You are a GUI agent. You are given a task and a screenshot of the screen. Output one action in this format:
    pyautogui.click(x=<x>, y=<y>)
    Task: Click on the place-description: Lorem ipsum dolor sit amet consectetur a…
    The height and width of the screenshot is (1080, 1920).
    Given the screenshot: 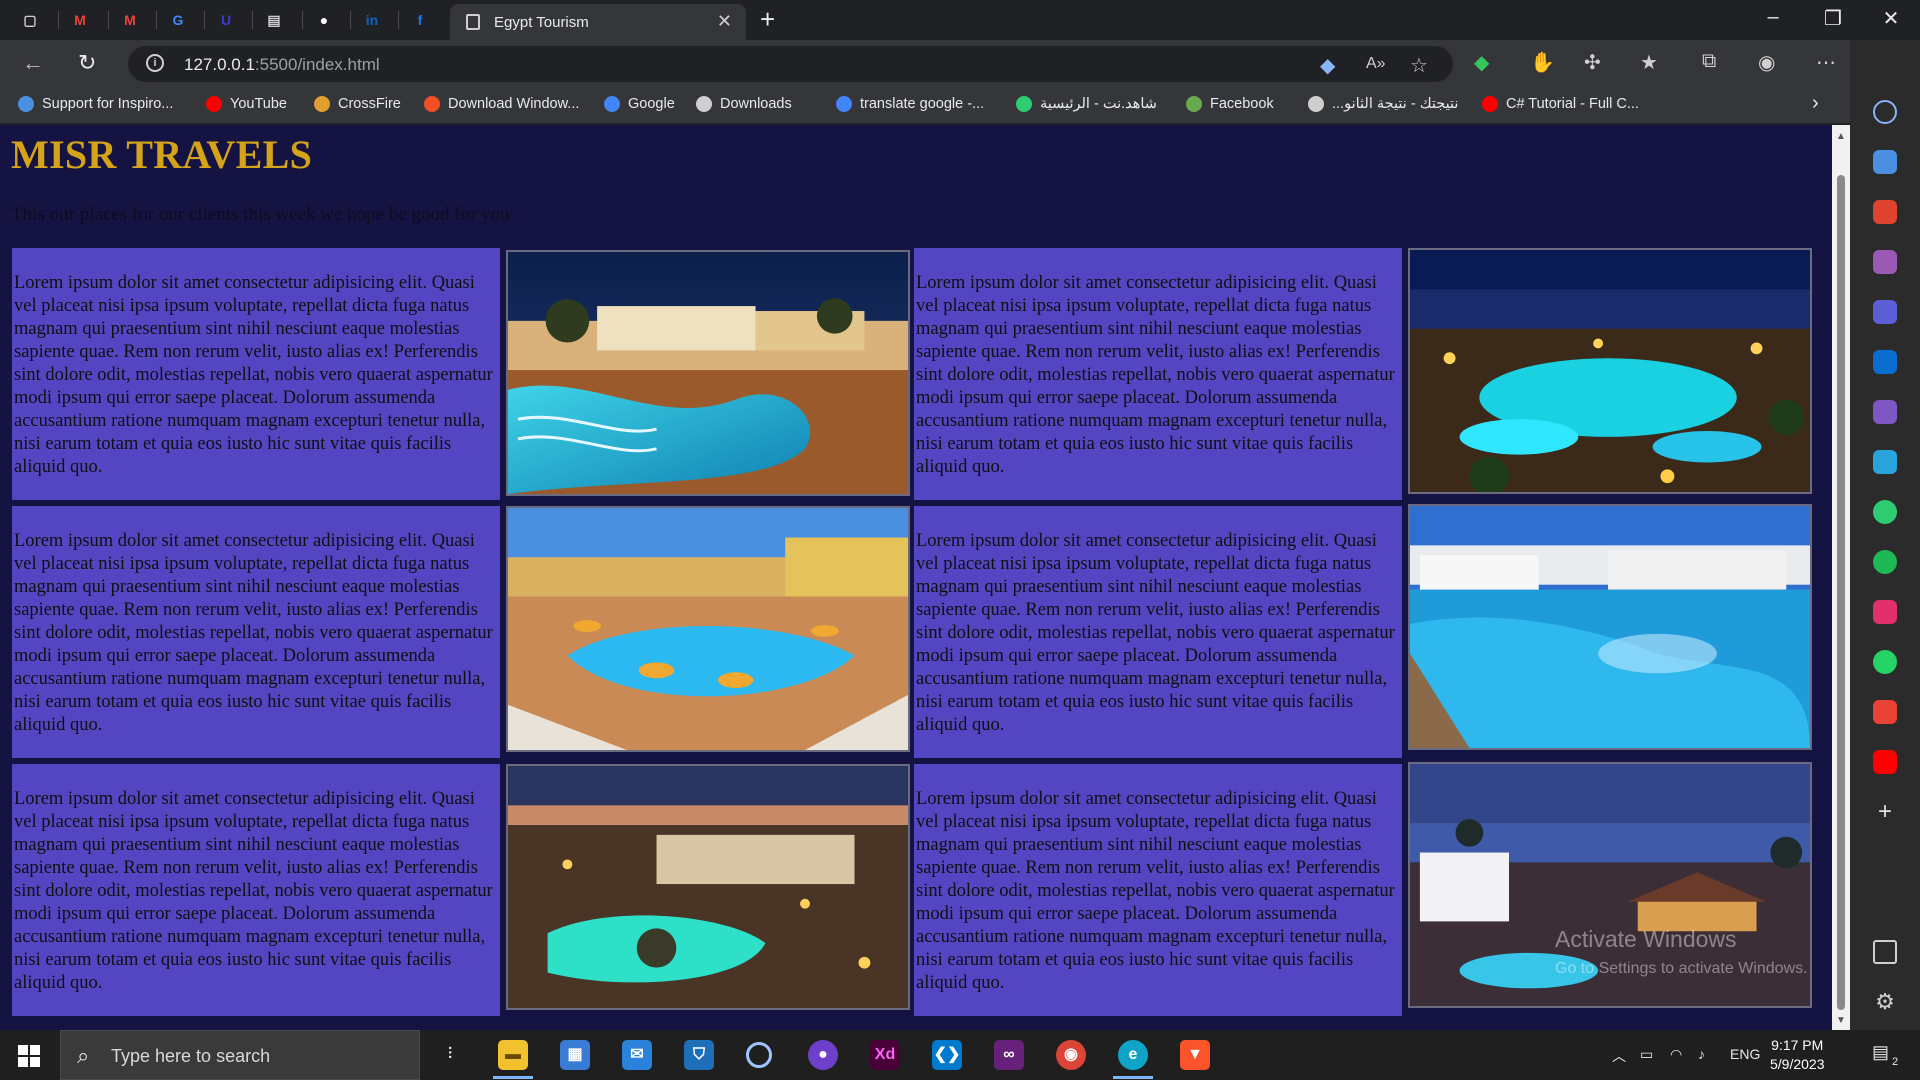 What is the action you would take?
    pyautogui.click(x=1158, y=374)
    